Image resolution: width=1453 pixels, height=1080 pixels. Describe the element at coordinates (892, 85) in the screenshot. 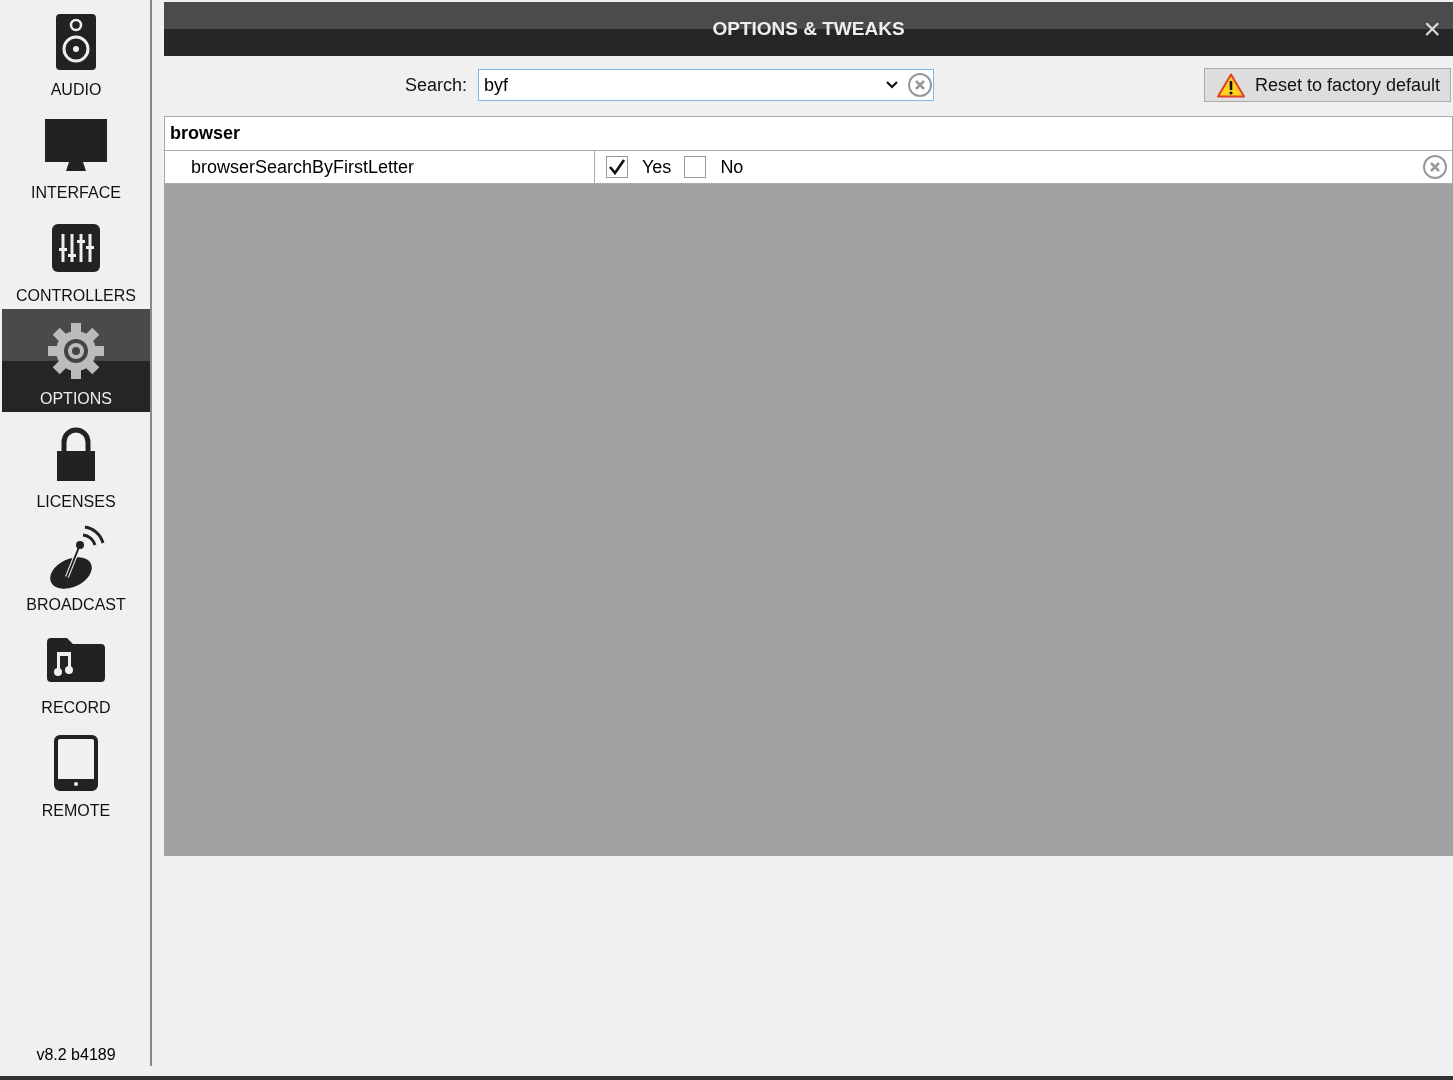

I see `chevron-down-icon` at that location.